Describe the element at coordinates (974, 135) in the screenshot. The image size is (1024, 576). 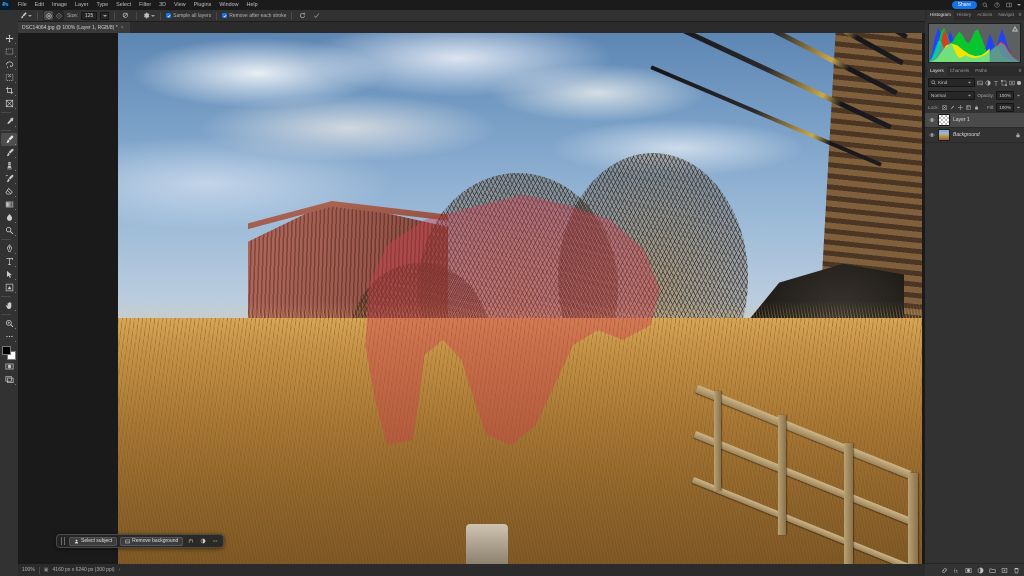
I see `layer-row: Background` at that location.